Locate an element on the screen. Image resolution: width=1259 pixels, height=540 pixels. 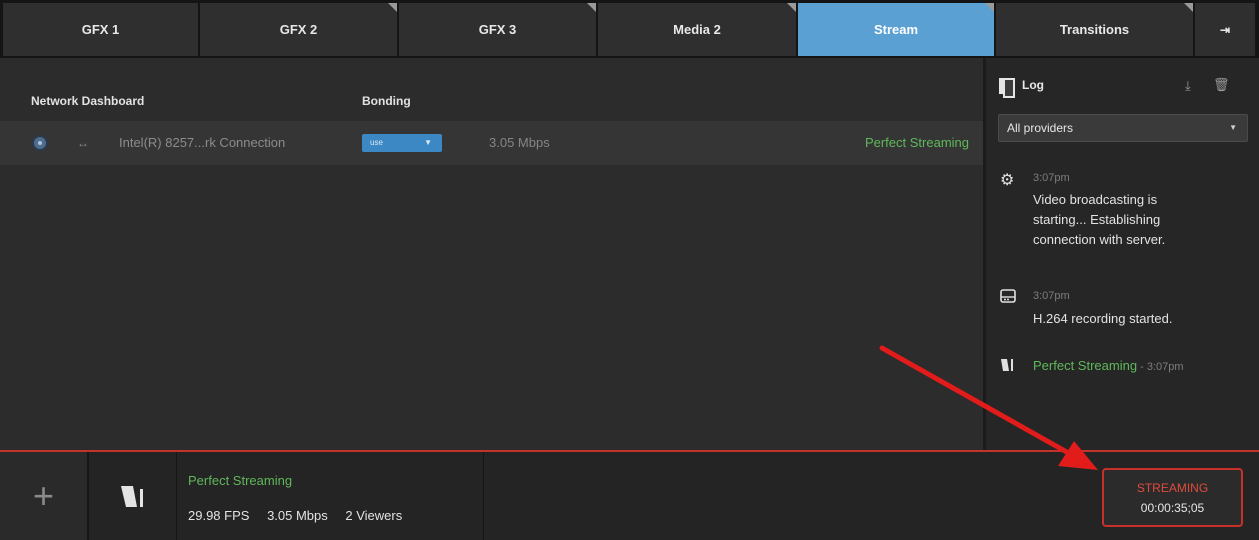
connection-name: Intel(R) 8257...rk Connection is located at coordinates (202, 142).